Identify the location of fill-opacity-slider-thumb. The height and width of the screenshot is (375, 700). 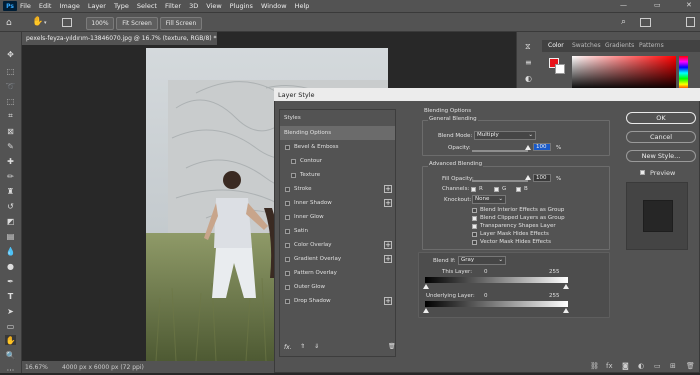
(528, 177).